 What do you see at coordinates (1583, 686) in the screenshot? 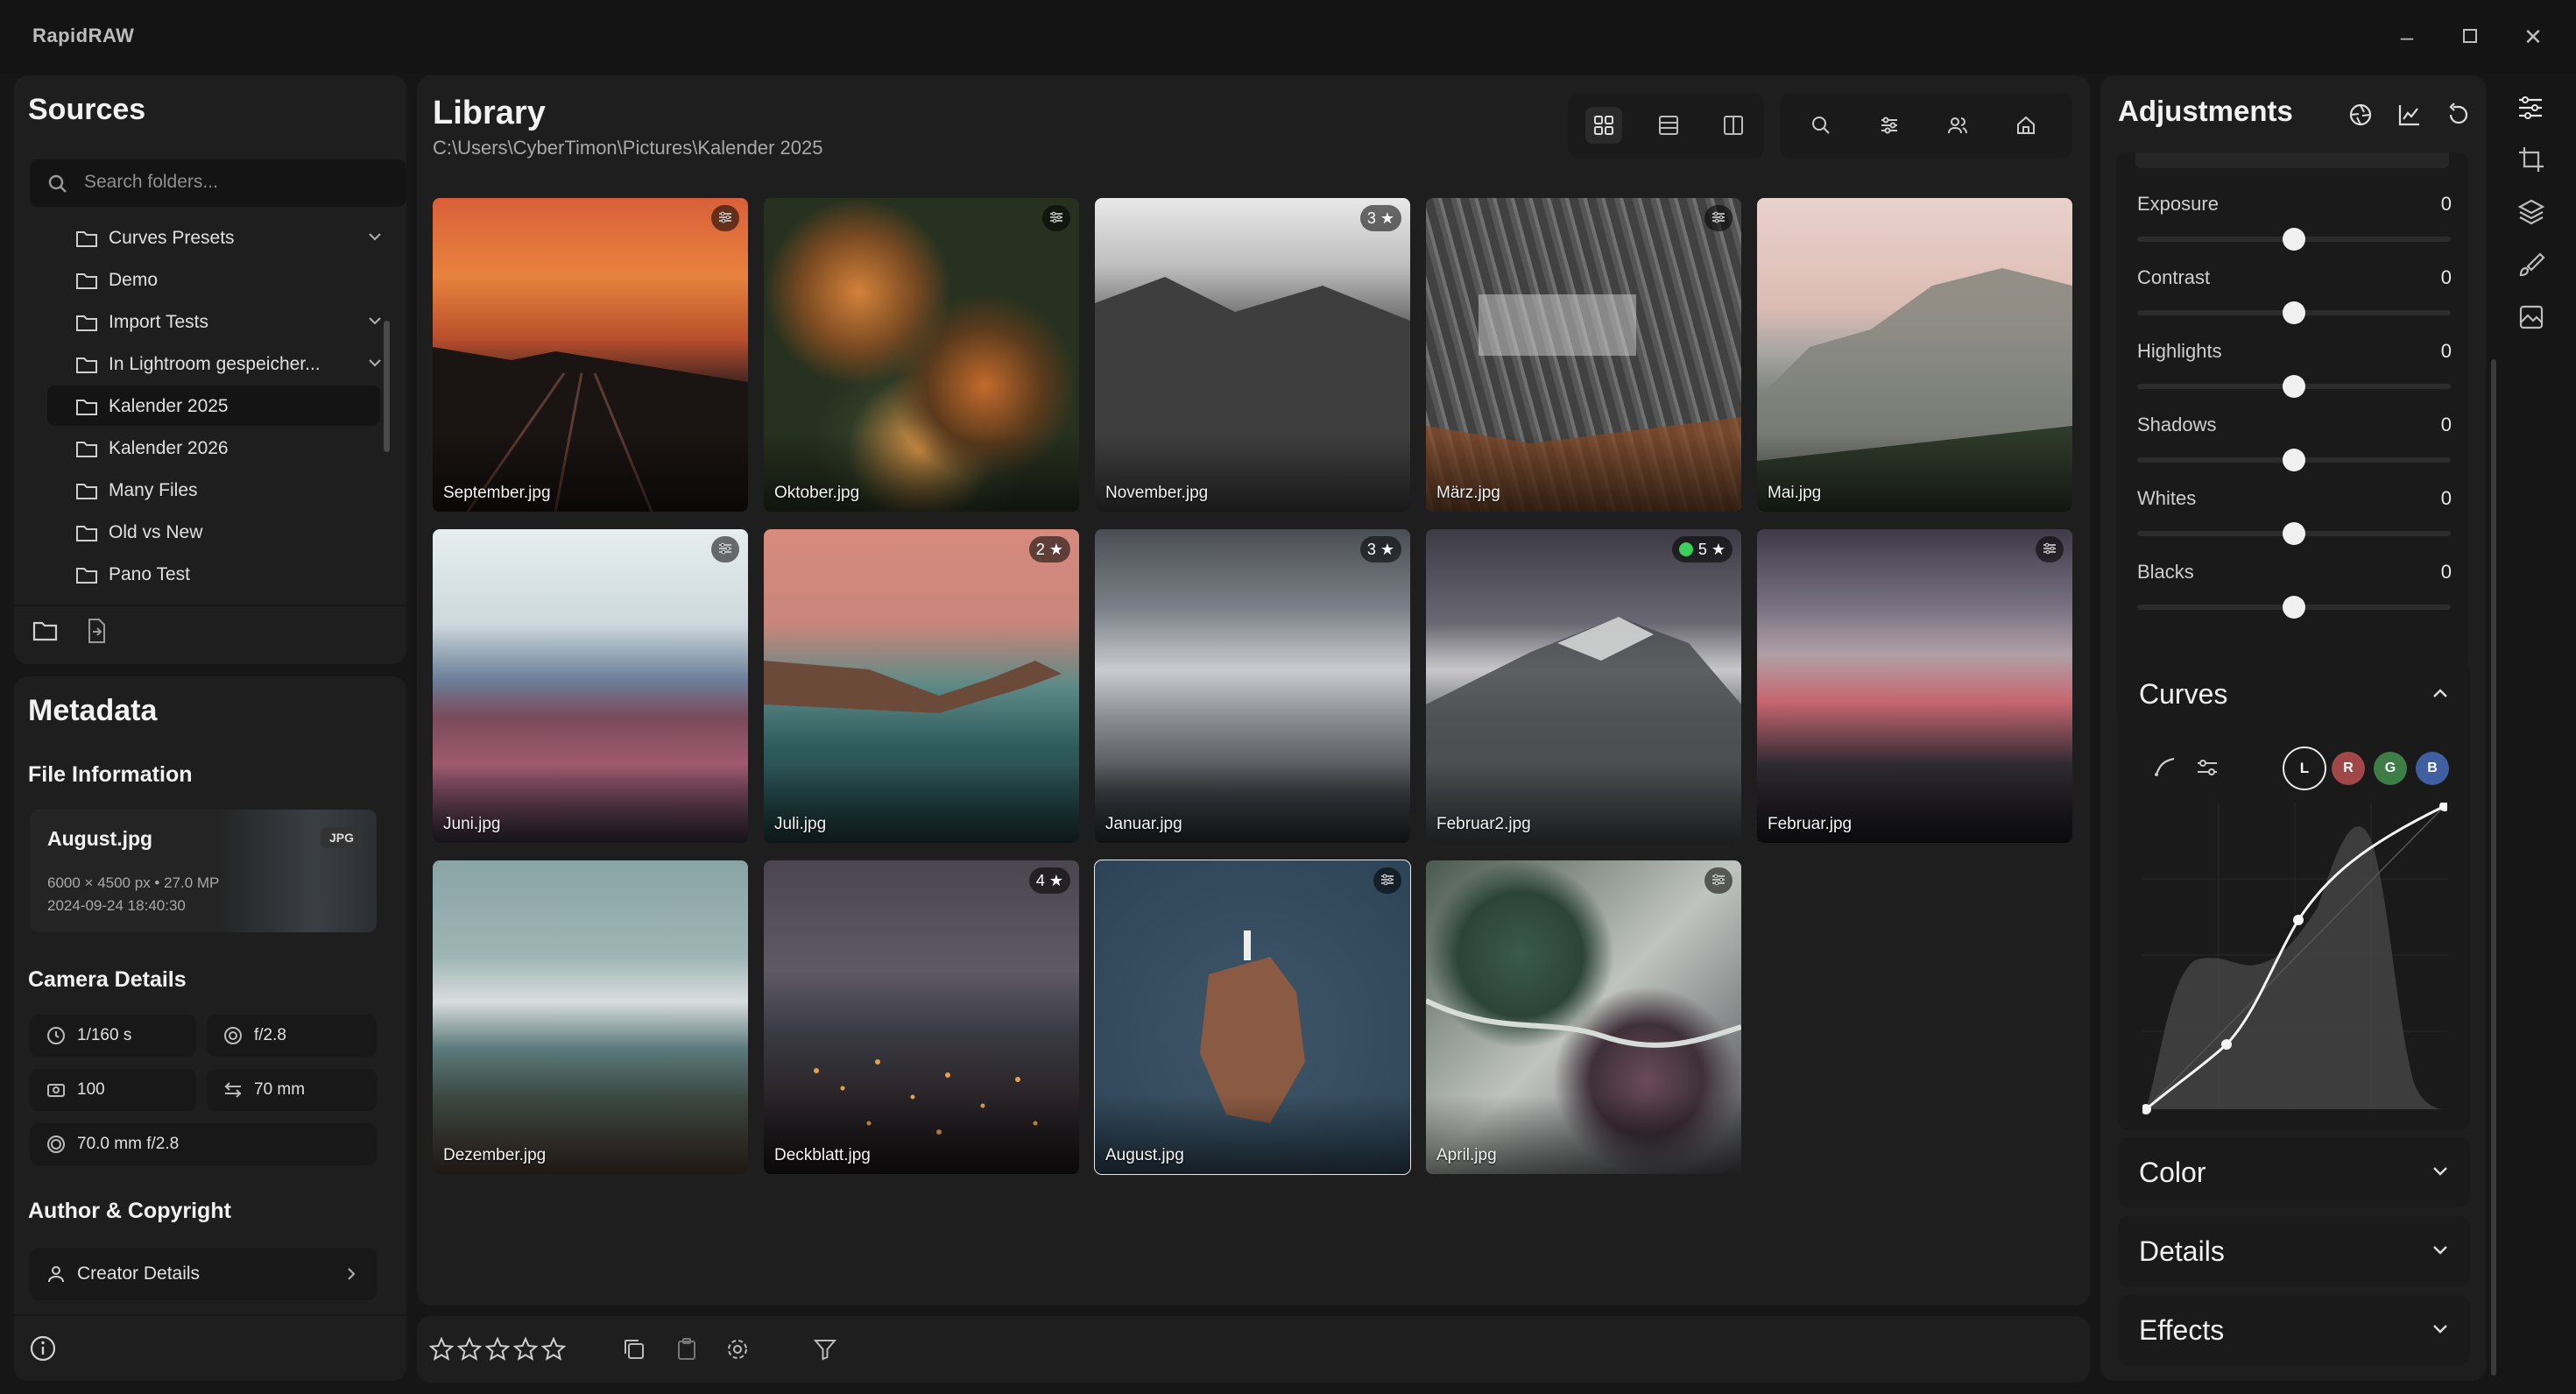
I see `image-thumbnail: 5 ★ Februar2.jpg` at bounding box center [1583, 686].